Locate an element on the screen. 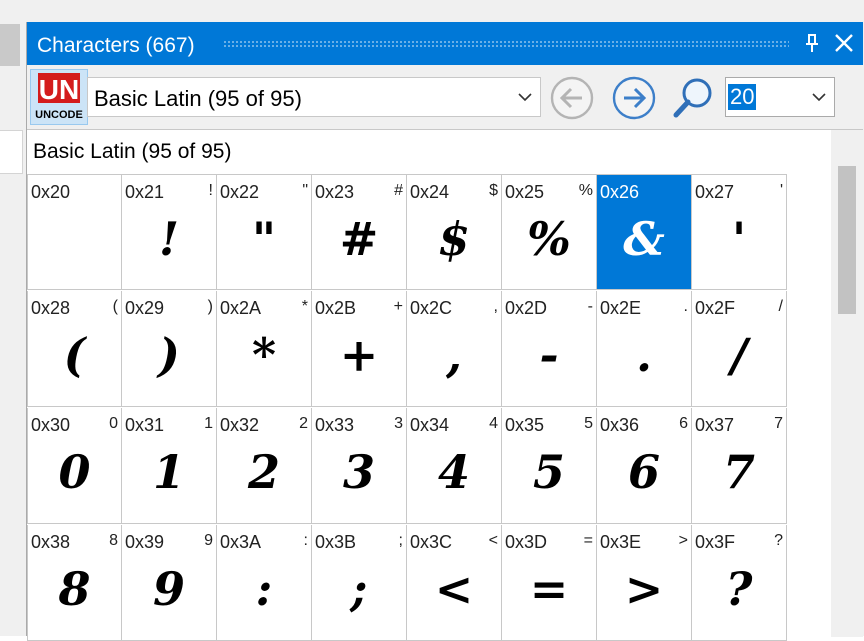 The width and height of the screenshot is (864, 641). scrollbar-thumb is located at coordinates (847, 240).